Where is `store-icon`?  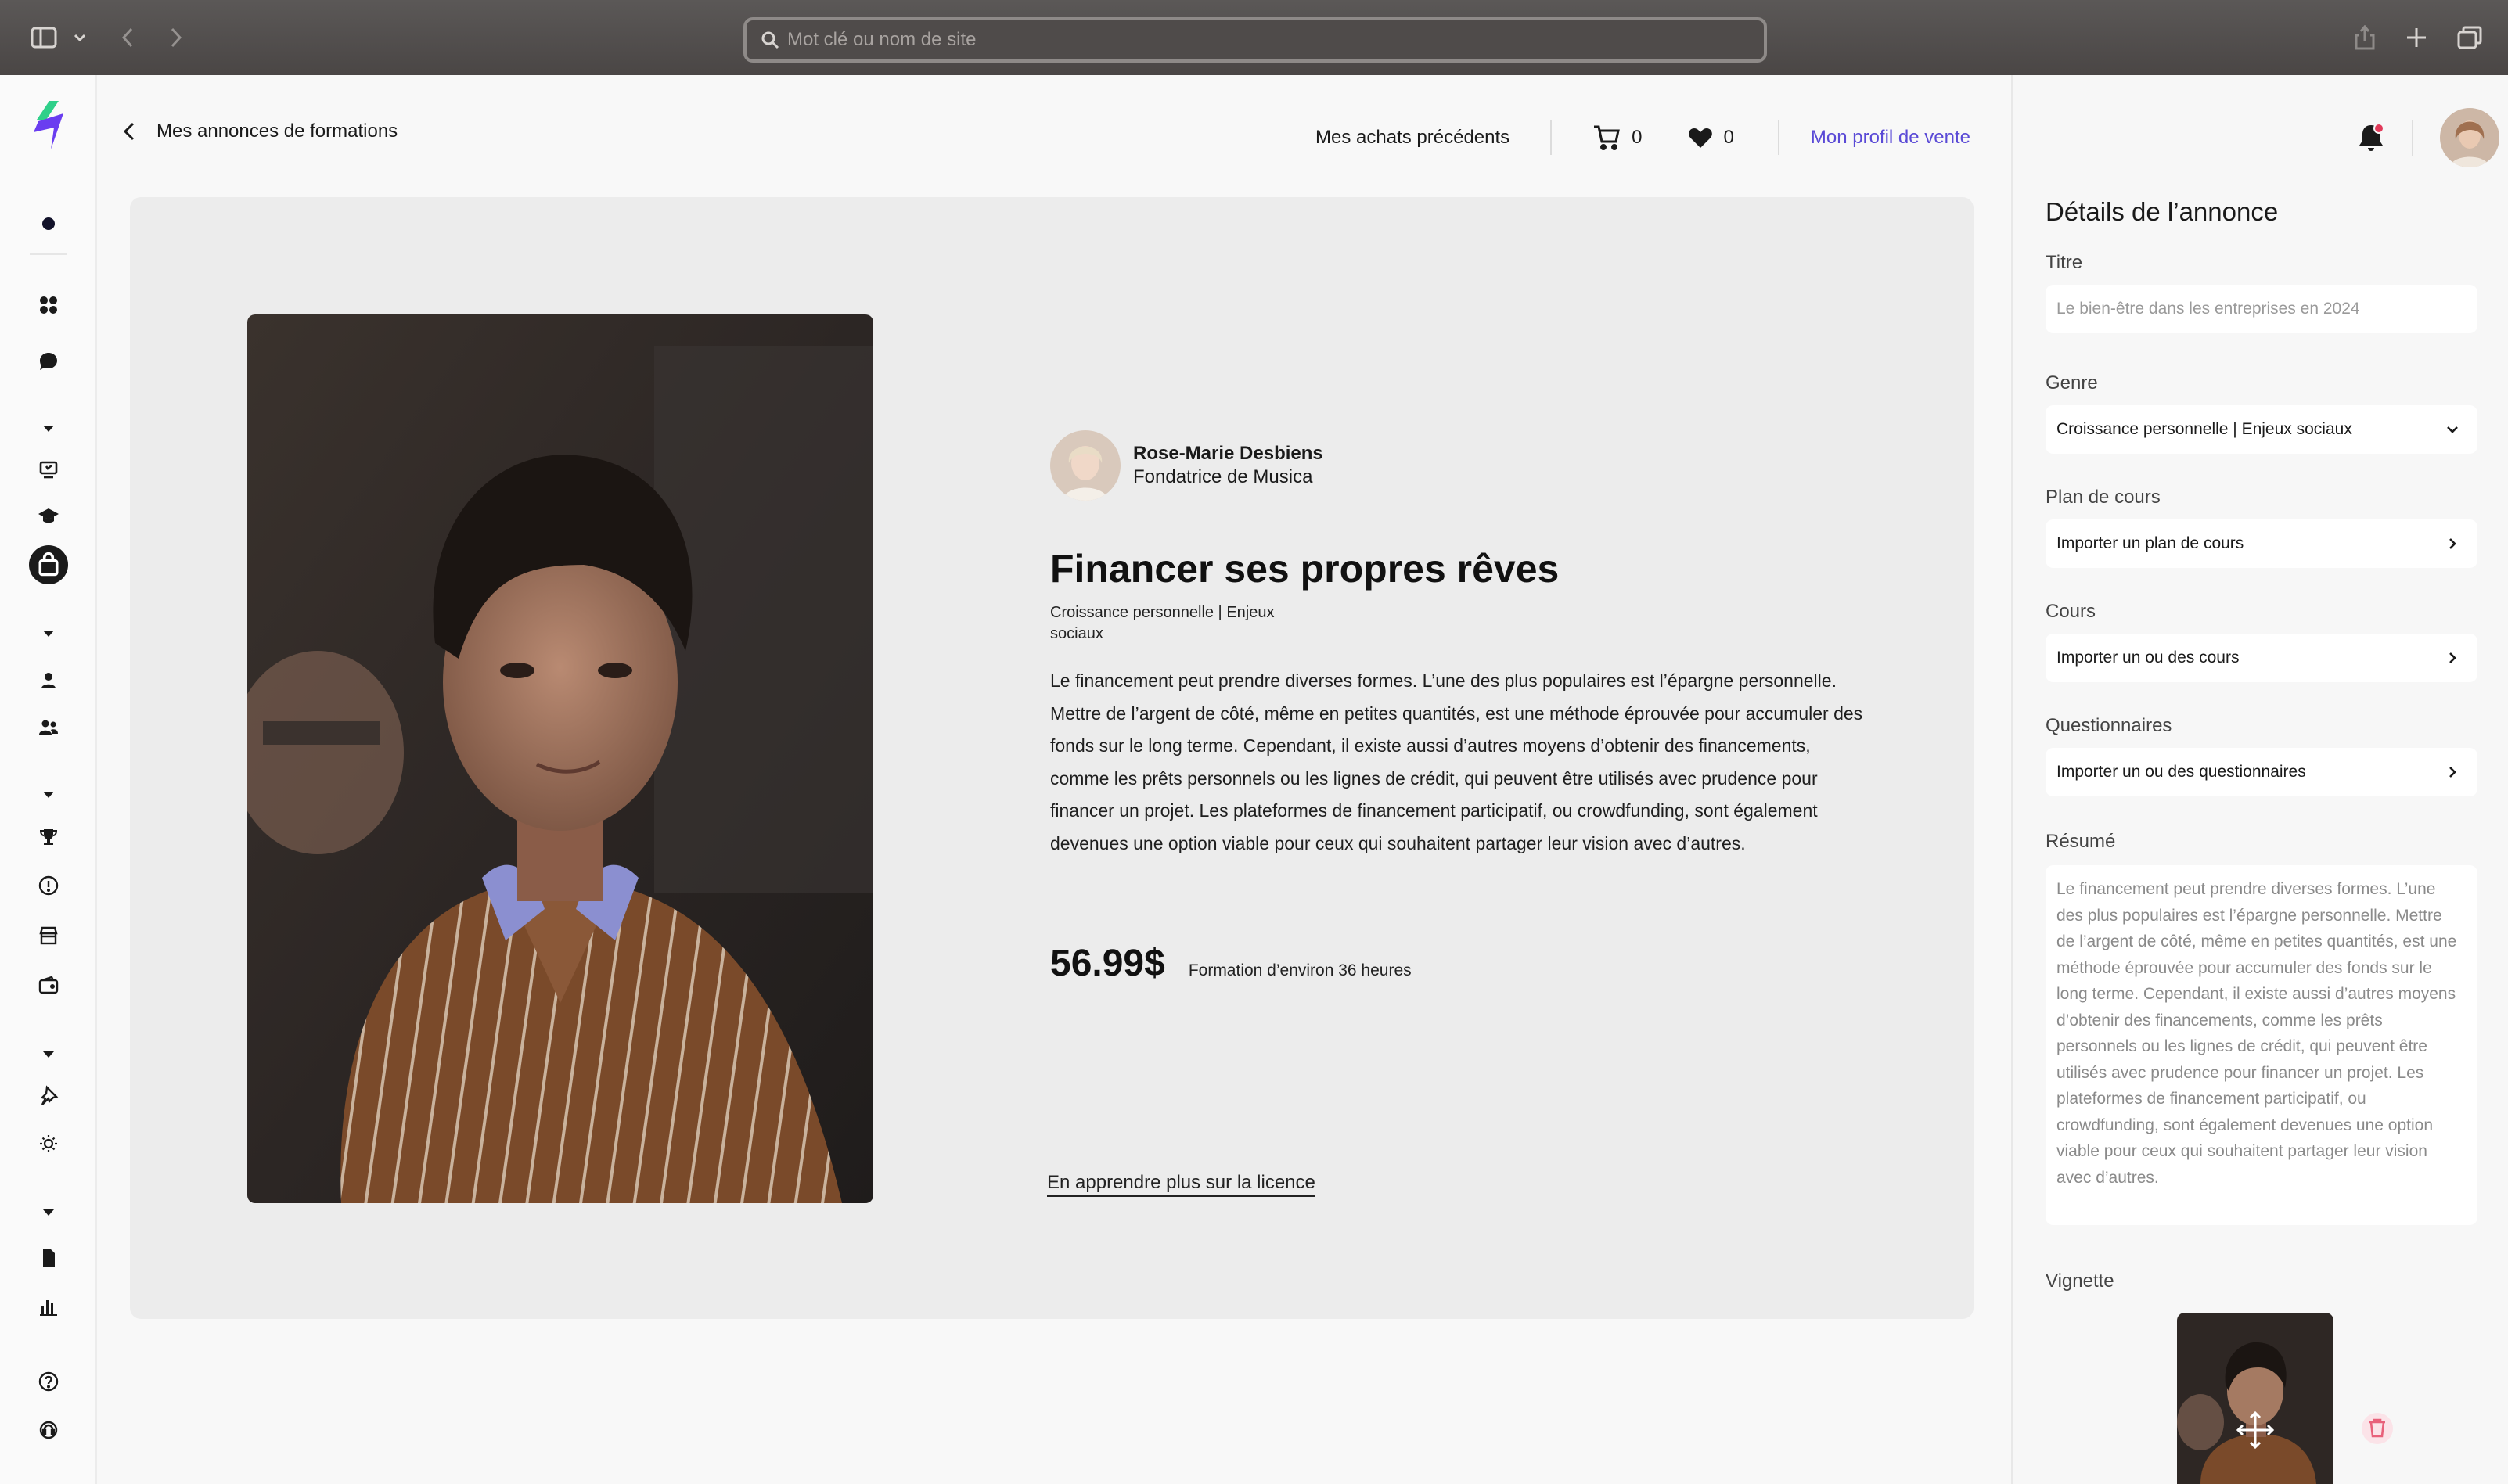 store-icon is located at coordinates (48, 936).